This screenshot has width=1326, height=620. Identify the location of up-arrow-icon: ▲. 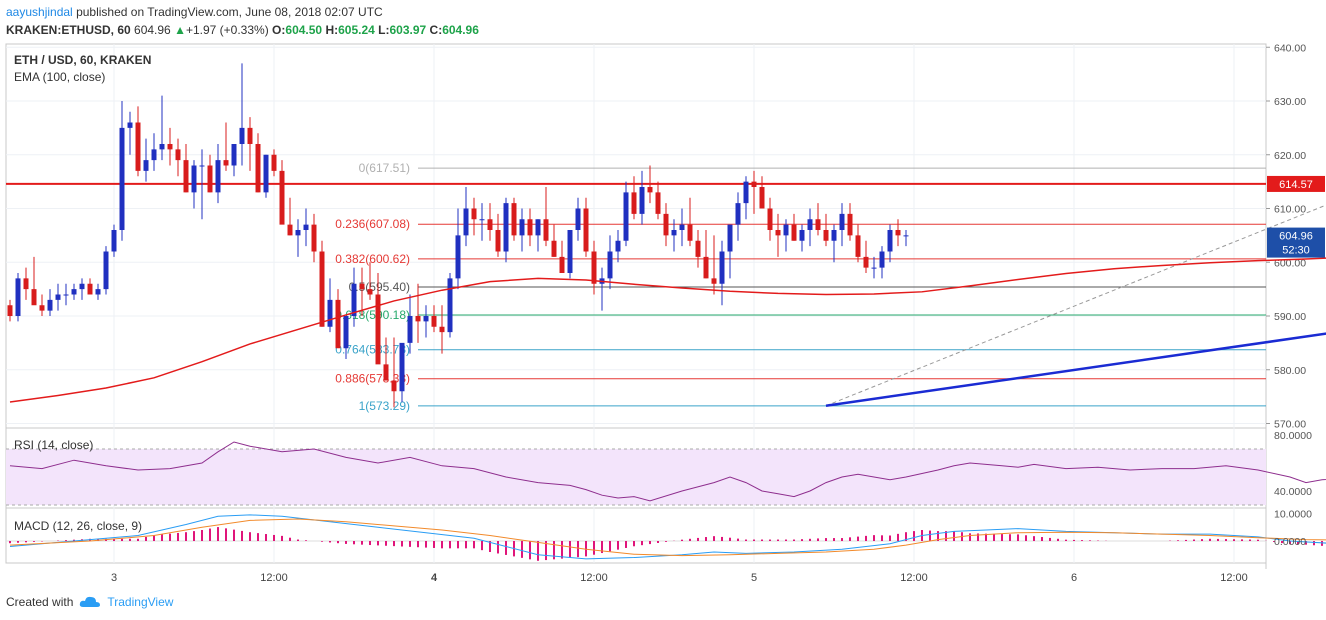
(180, 30).